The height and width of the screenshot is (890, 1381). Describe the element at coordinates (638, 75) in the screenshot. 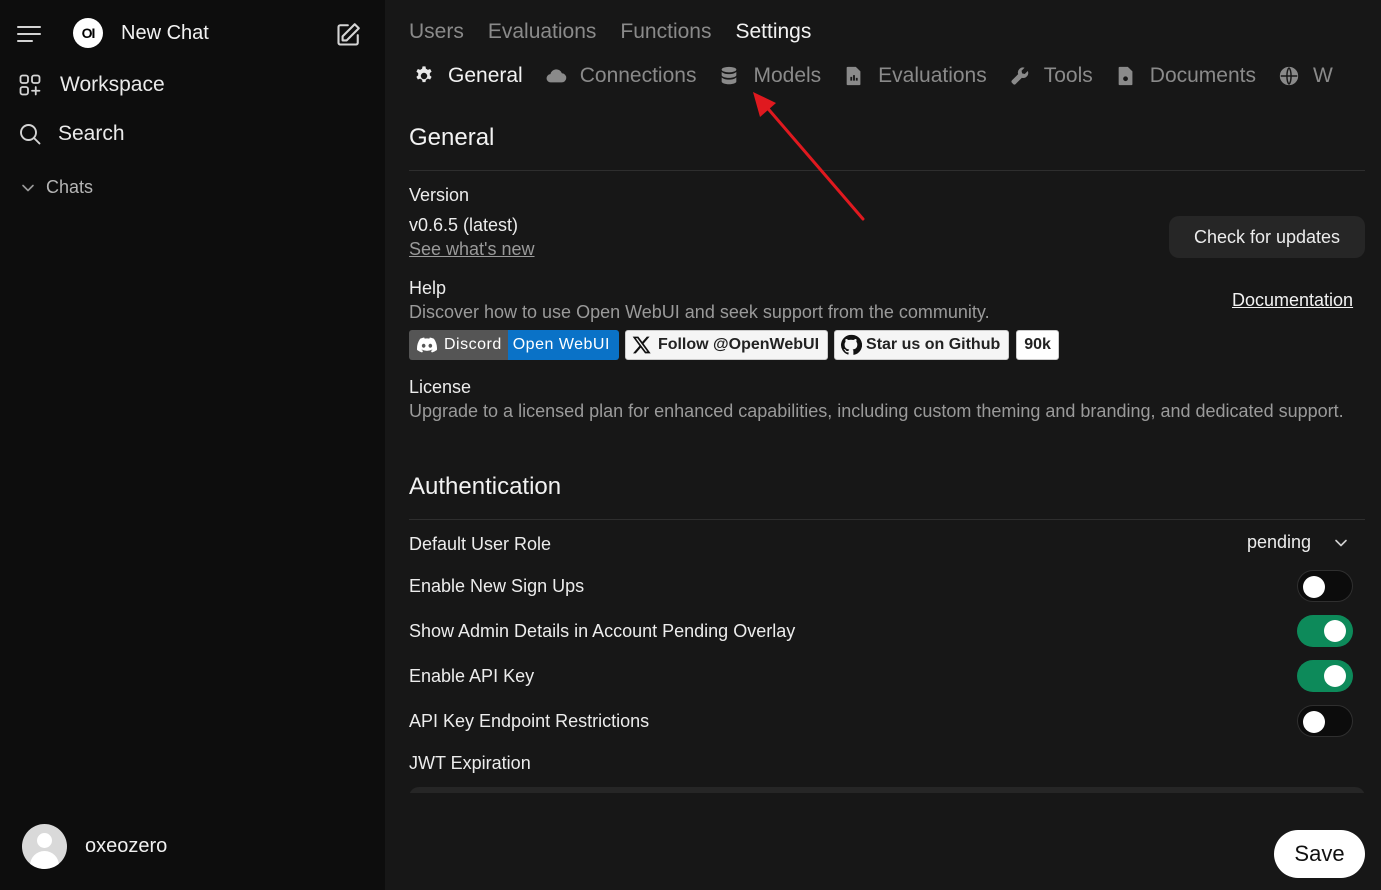

I see `subtab-label: Connections` at that location.